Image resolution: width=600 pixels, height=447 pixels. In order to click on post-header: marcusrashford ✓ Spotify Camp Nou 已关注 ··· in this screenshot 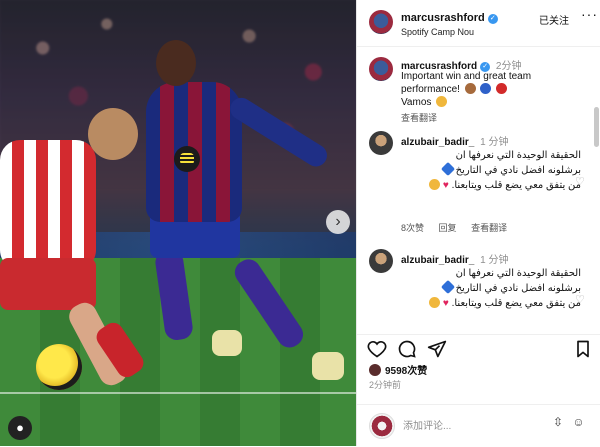, I will do `click(478, 23)`.